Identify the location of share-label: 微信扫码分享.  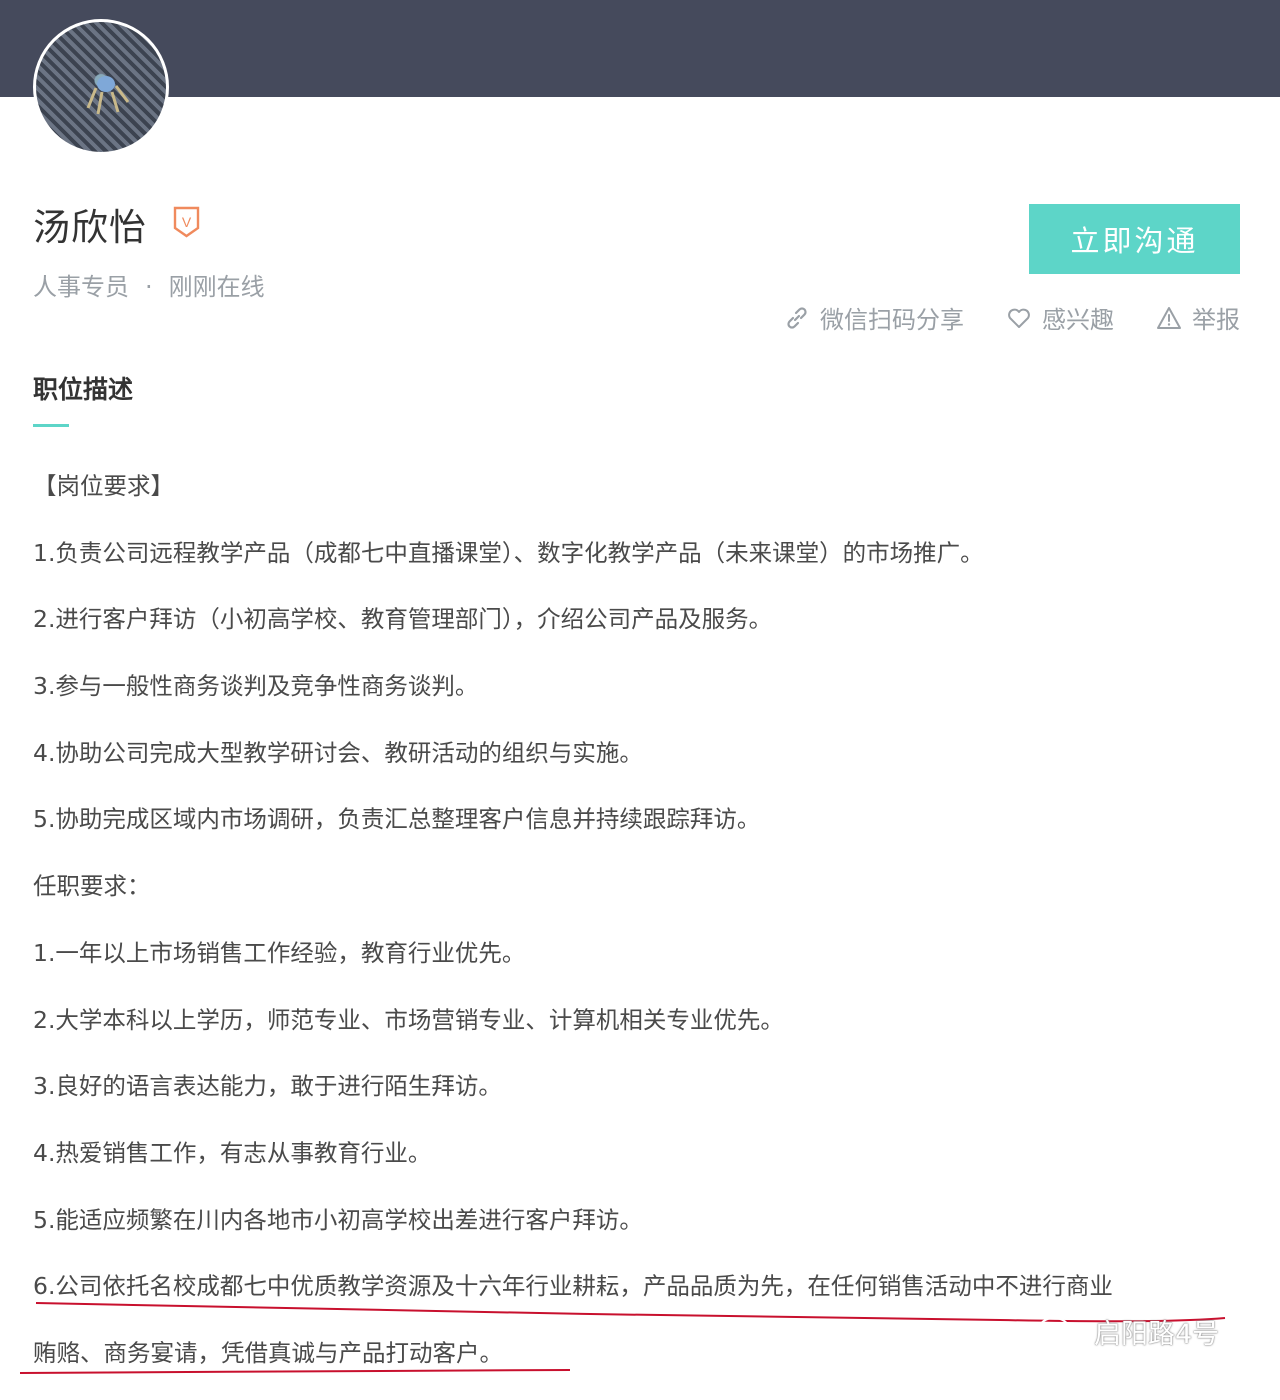
(892, 320).